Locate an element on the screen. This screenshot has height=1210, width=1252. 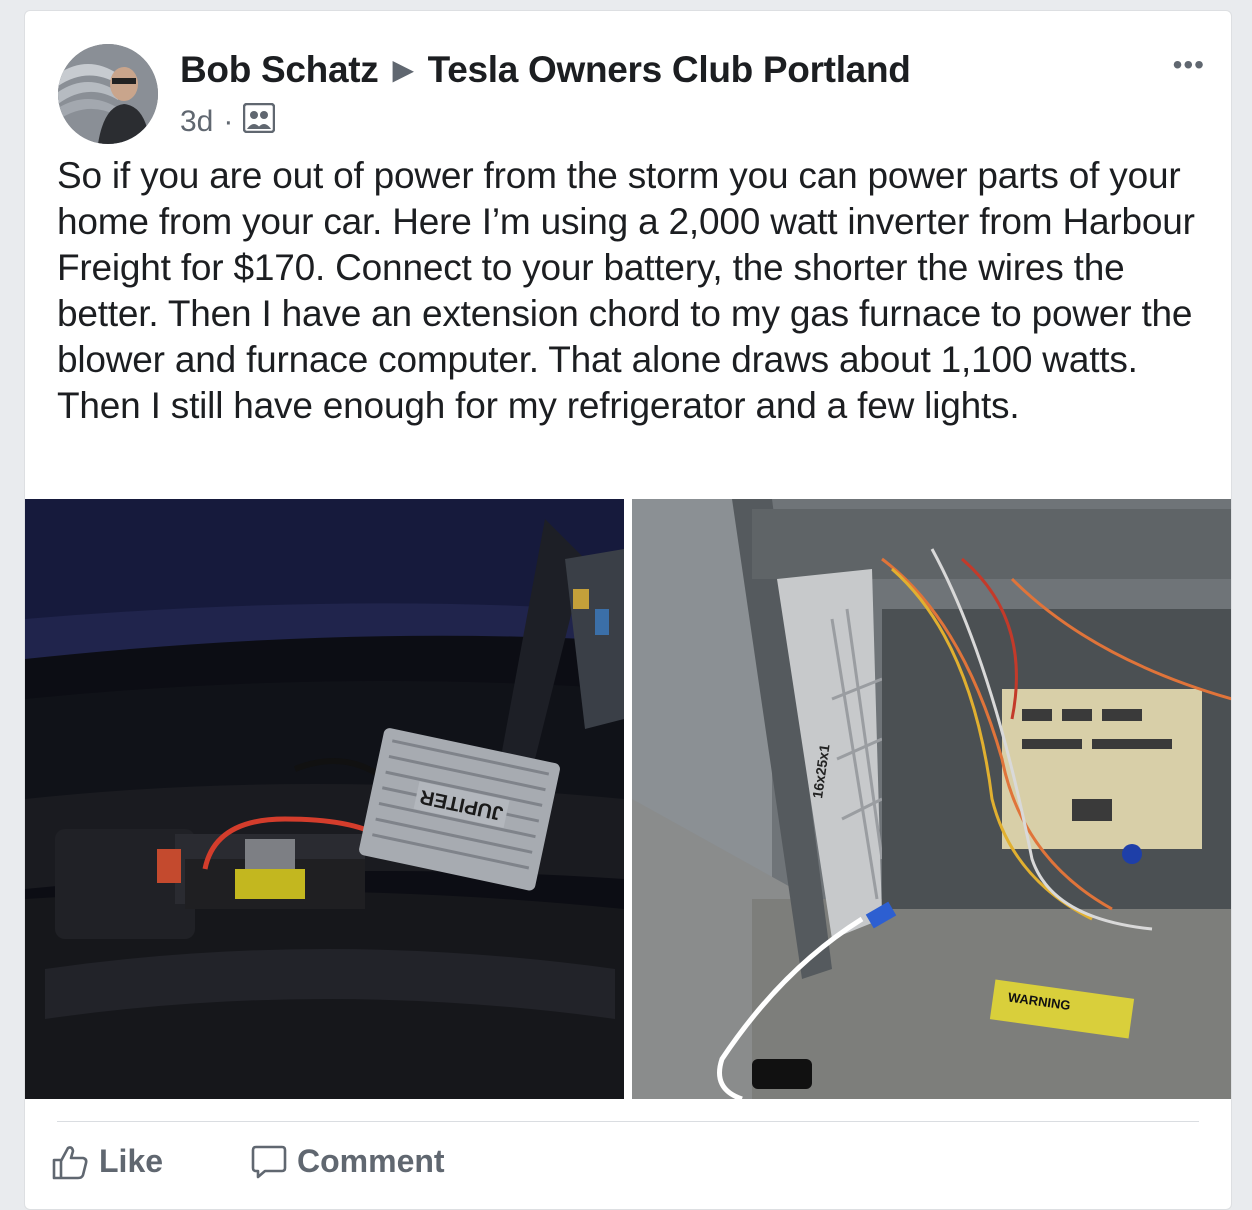
like-button: Like is located at coordinates (107, 1161).